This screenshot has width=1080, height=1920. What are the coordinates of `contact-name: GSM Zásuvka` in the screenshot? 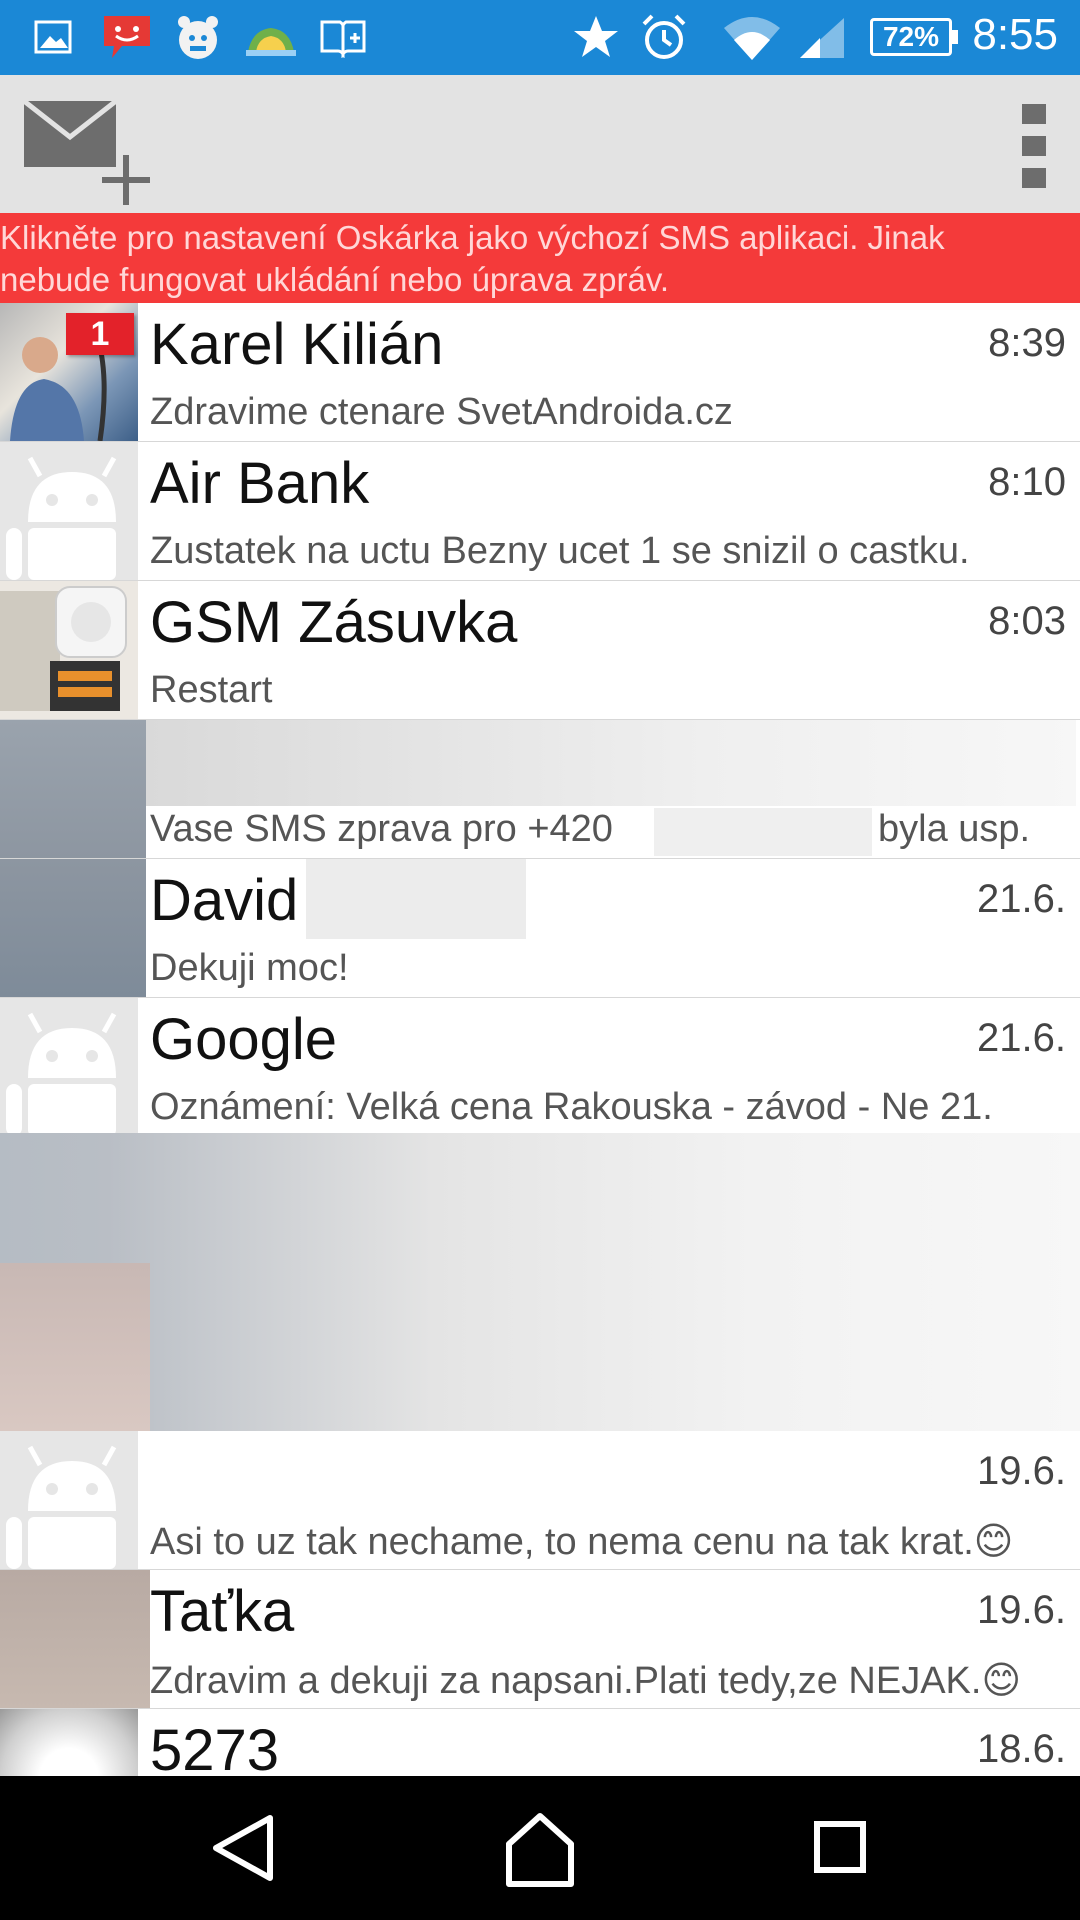 It's located at (334, 622).